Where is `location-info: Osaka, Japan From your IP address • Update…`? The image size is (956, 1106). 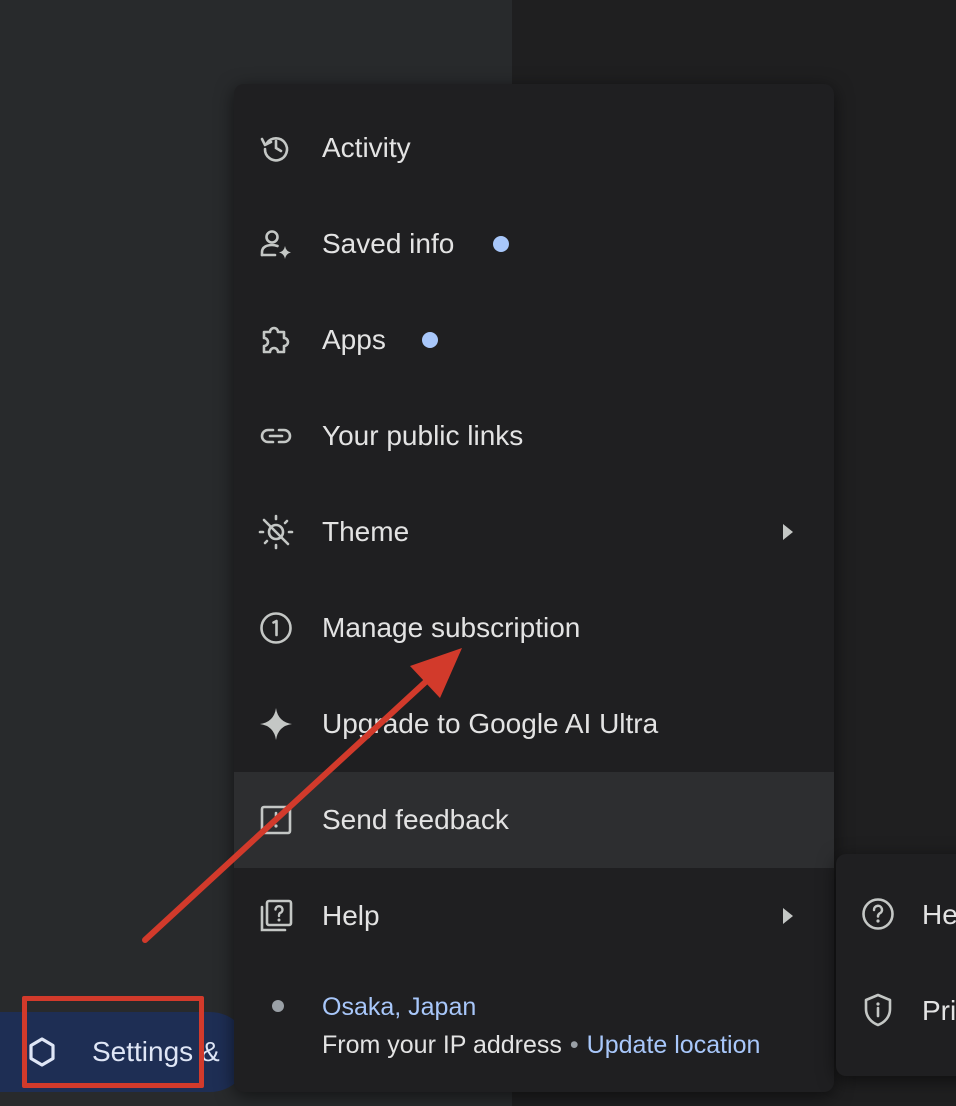
location-info: Osaka, Japan From your IP address • Update… is located at coordinates (534, 1025).